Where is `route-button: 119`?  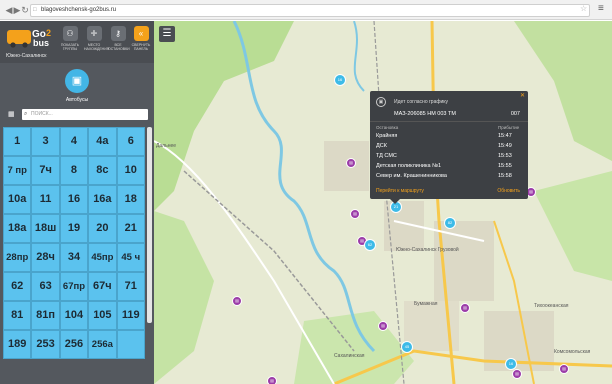 route-button: 119 is located at coordinates (130, 315).